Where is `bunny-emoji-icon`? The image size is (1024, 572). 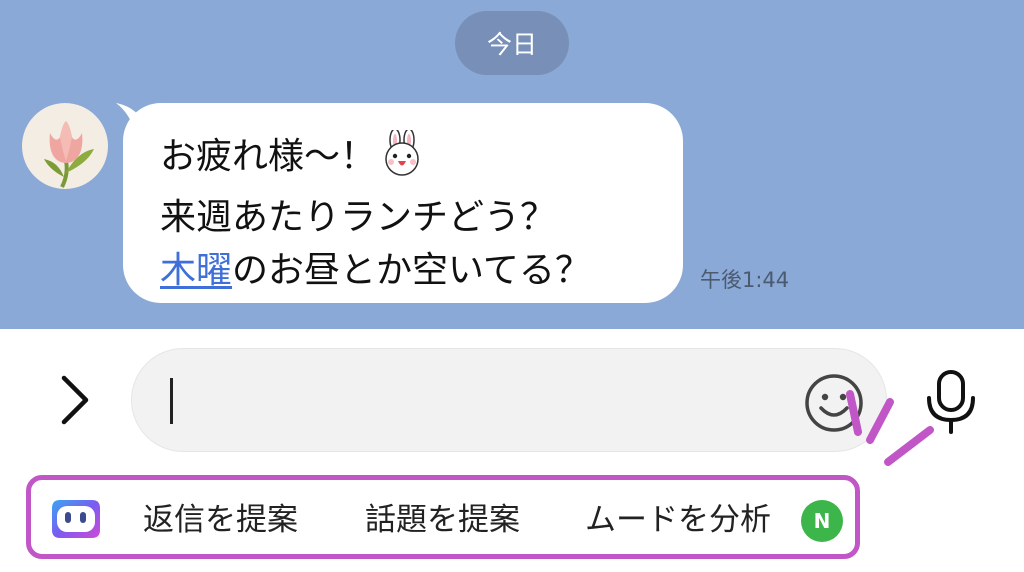
bunny-emoji-icon is located at coordinates (402, 159).